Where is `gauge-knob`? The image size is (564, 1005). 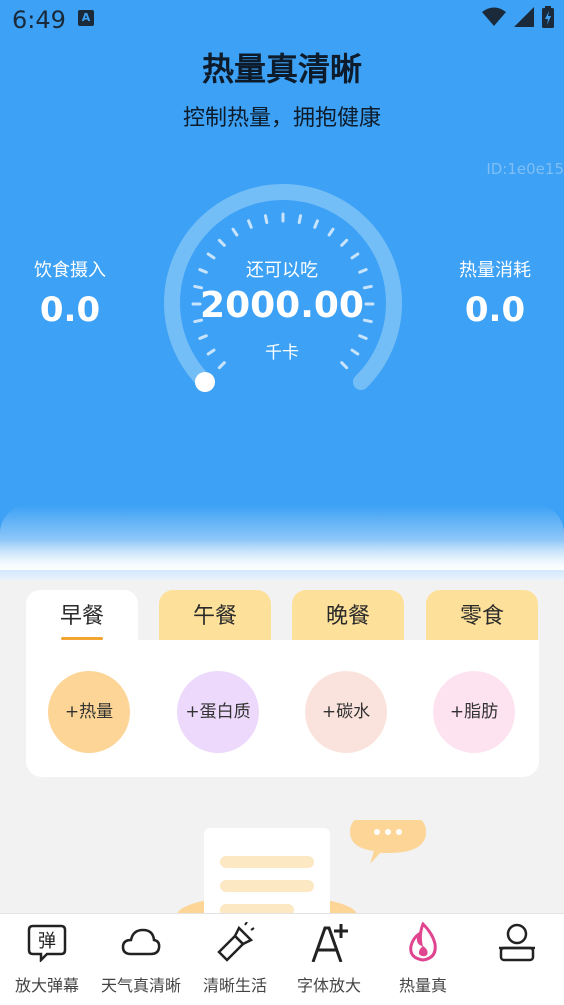
gauge-knob is located at coordinates (205, 382).